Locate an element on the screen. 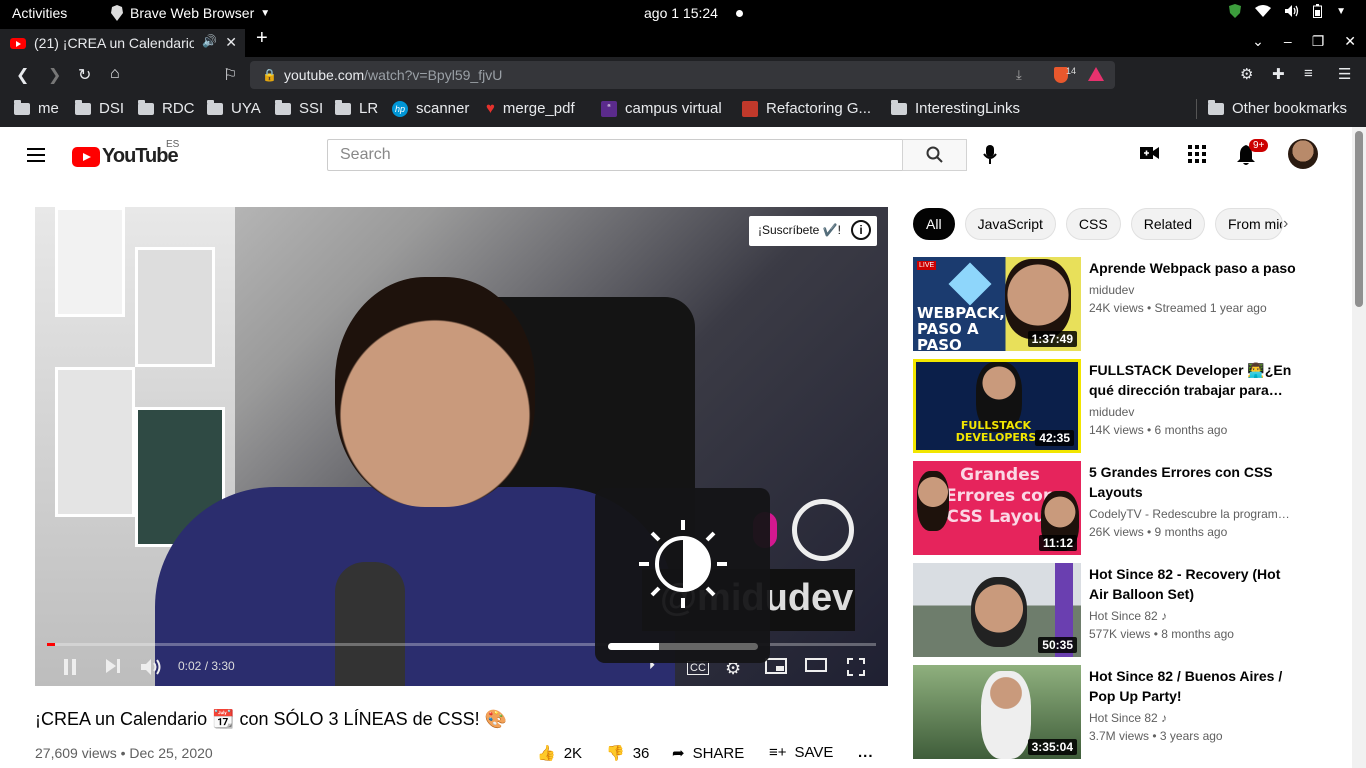 This screenshot has width=1366, height=768. brightness-osd is located at coordinates (682, 575).